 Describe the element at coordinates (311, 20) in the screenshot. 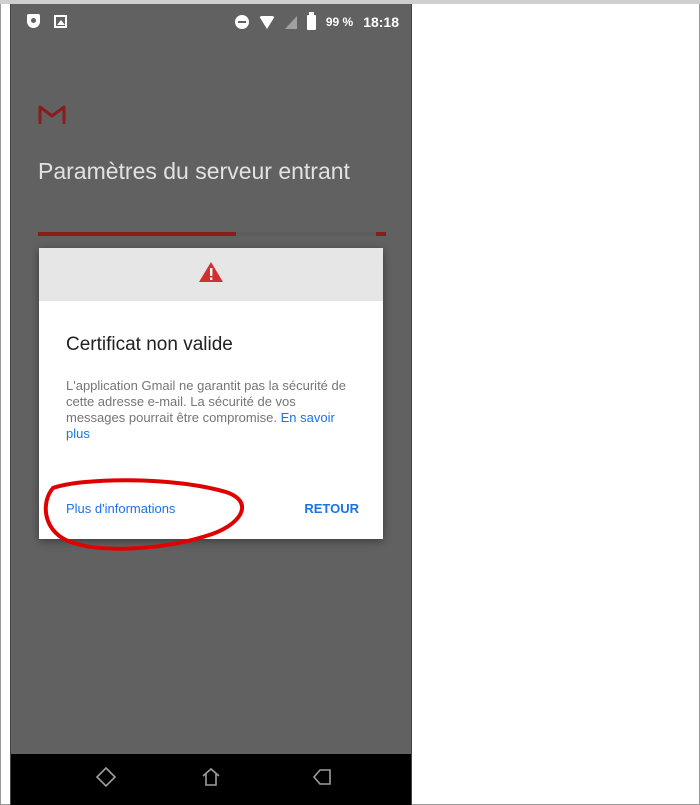

I see `battery-icon` at that location.